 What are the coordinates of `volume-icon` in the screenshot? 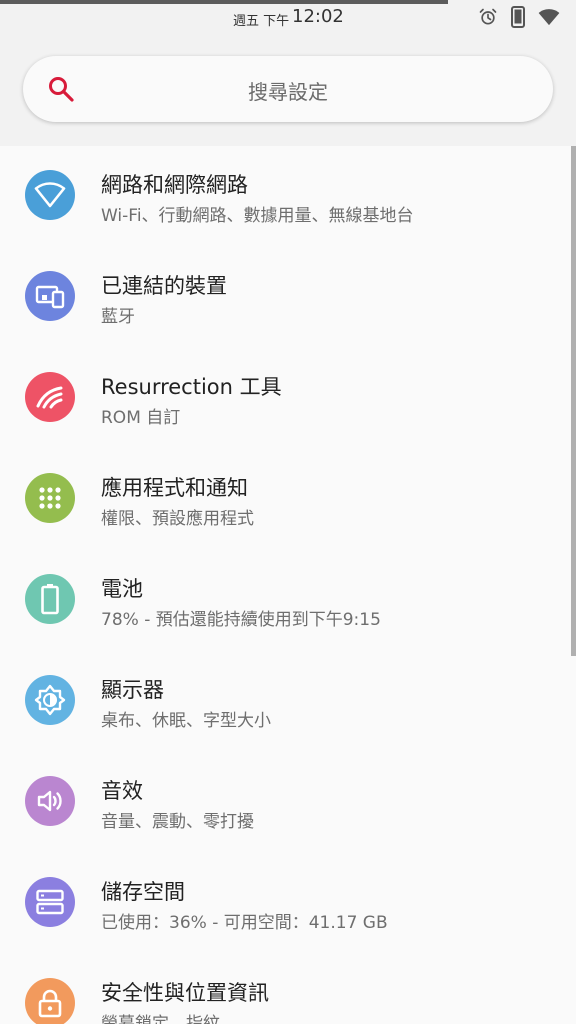 It's located at (50, 801).